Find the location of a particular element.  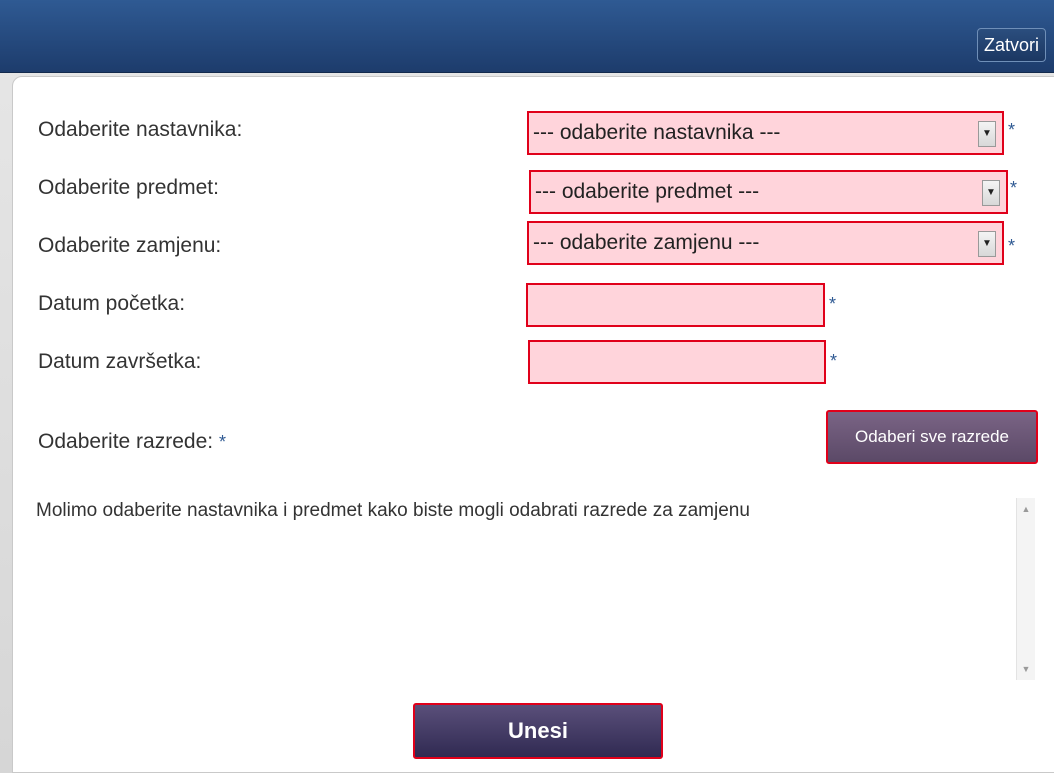

teacher-select: --- odaberite nastavnika --- ▼ is located at coordinates (765, 133).